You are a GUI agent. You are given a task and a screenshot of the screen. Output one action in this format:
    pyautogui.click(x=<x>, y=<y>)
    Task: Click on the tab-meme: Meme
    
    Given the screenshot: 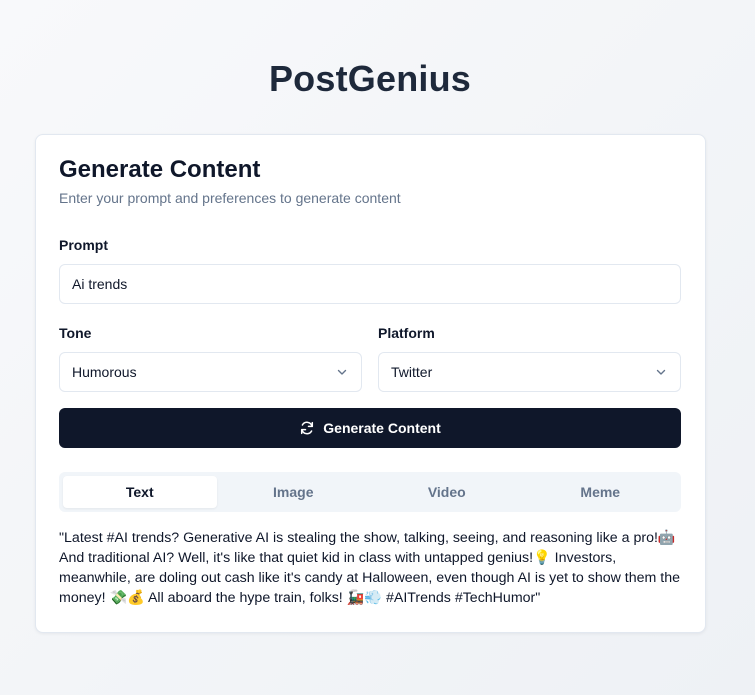 What is the action you would take?
    pyautogui.click(x=601, y=492)
    